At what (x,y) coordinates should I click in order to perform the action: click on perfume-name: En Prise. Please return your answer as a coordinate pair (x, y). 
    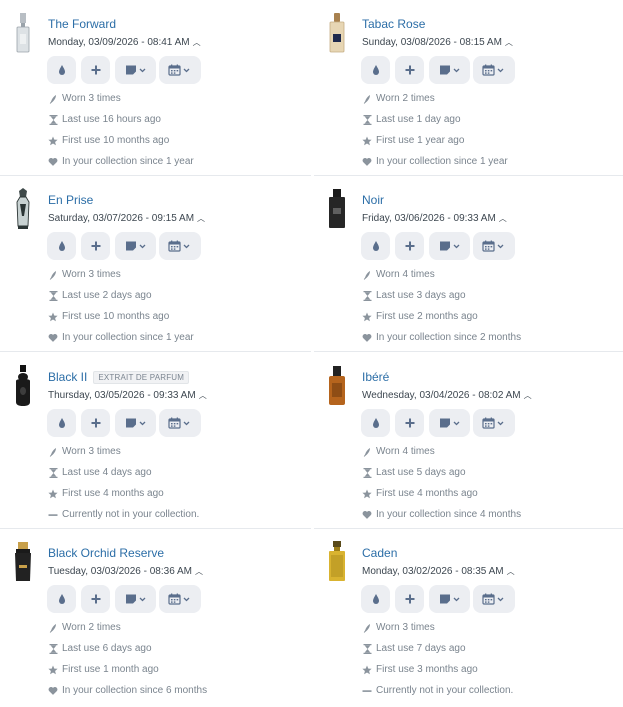
    Looking at the image, I should click on (70, 200).